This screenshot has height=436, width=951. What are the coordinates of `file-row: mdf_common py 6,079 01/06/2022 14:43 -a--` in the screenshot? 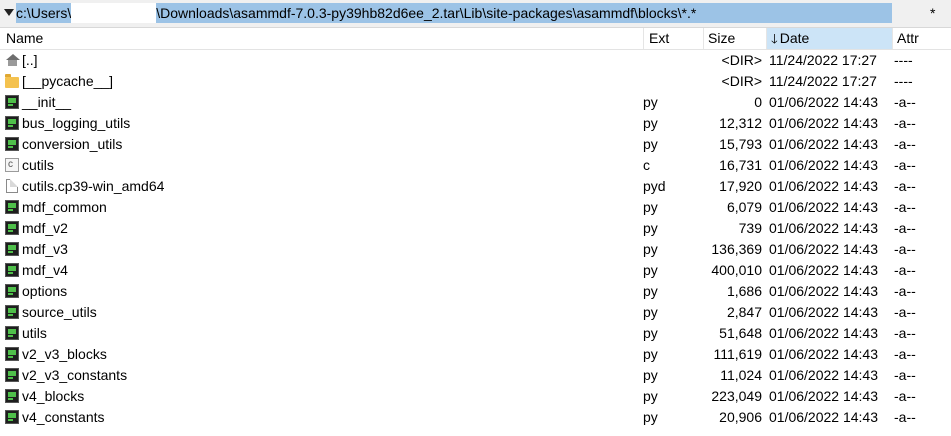 It's located at (475, 207).